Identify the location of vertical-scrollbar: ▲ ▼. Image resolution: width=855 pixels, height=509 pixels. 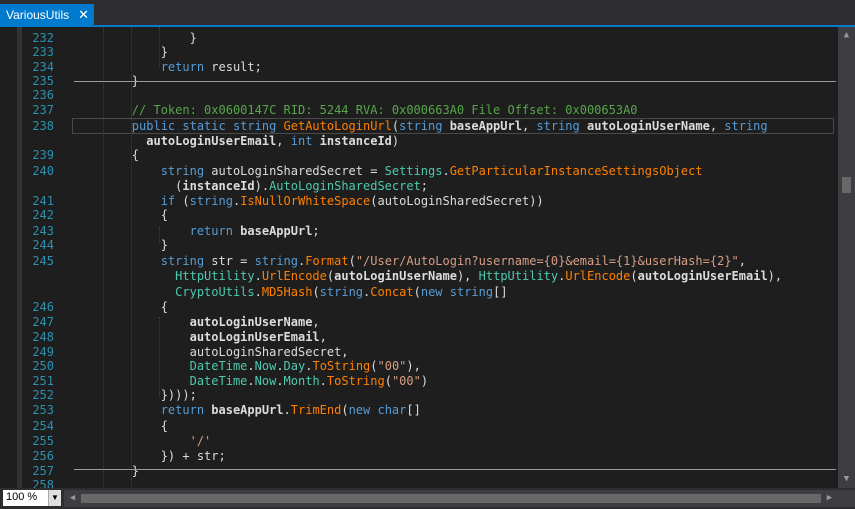
(846, 257).